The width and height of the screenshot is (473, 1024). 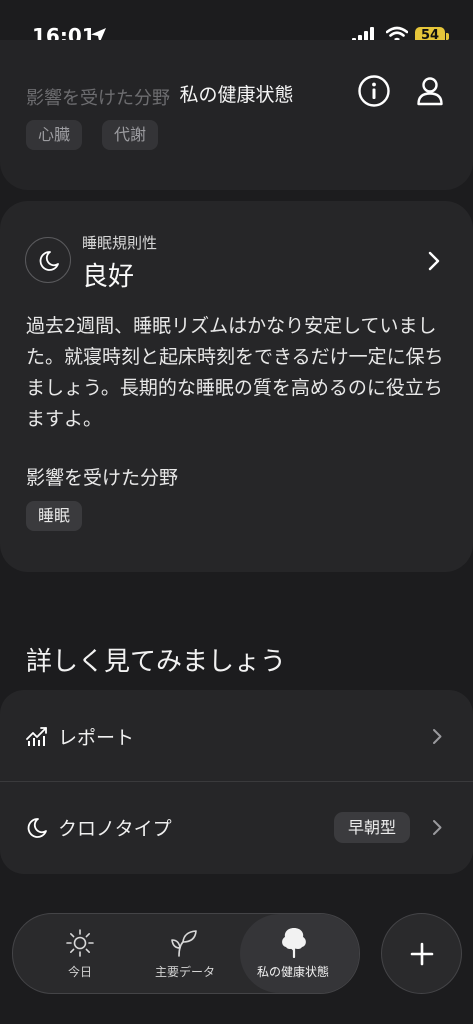 What do you see at coordinates (236, 95) in the screenshot?
I see `page-title: 私の健康状態` at bounding box center [236, 95].